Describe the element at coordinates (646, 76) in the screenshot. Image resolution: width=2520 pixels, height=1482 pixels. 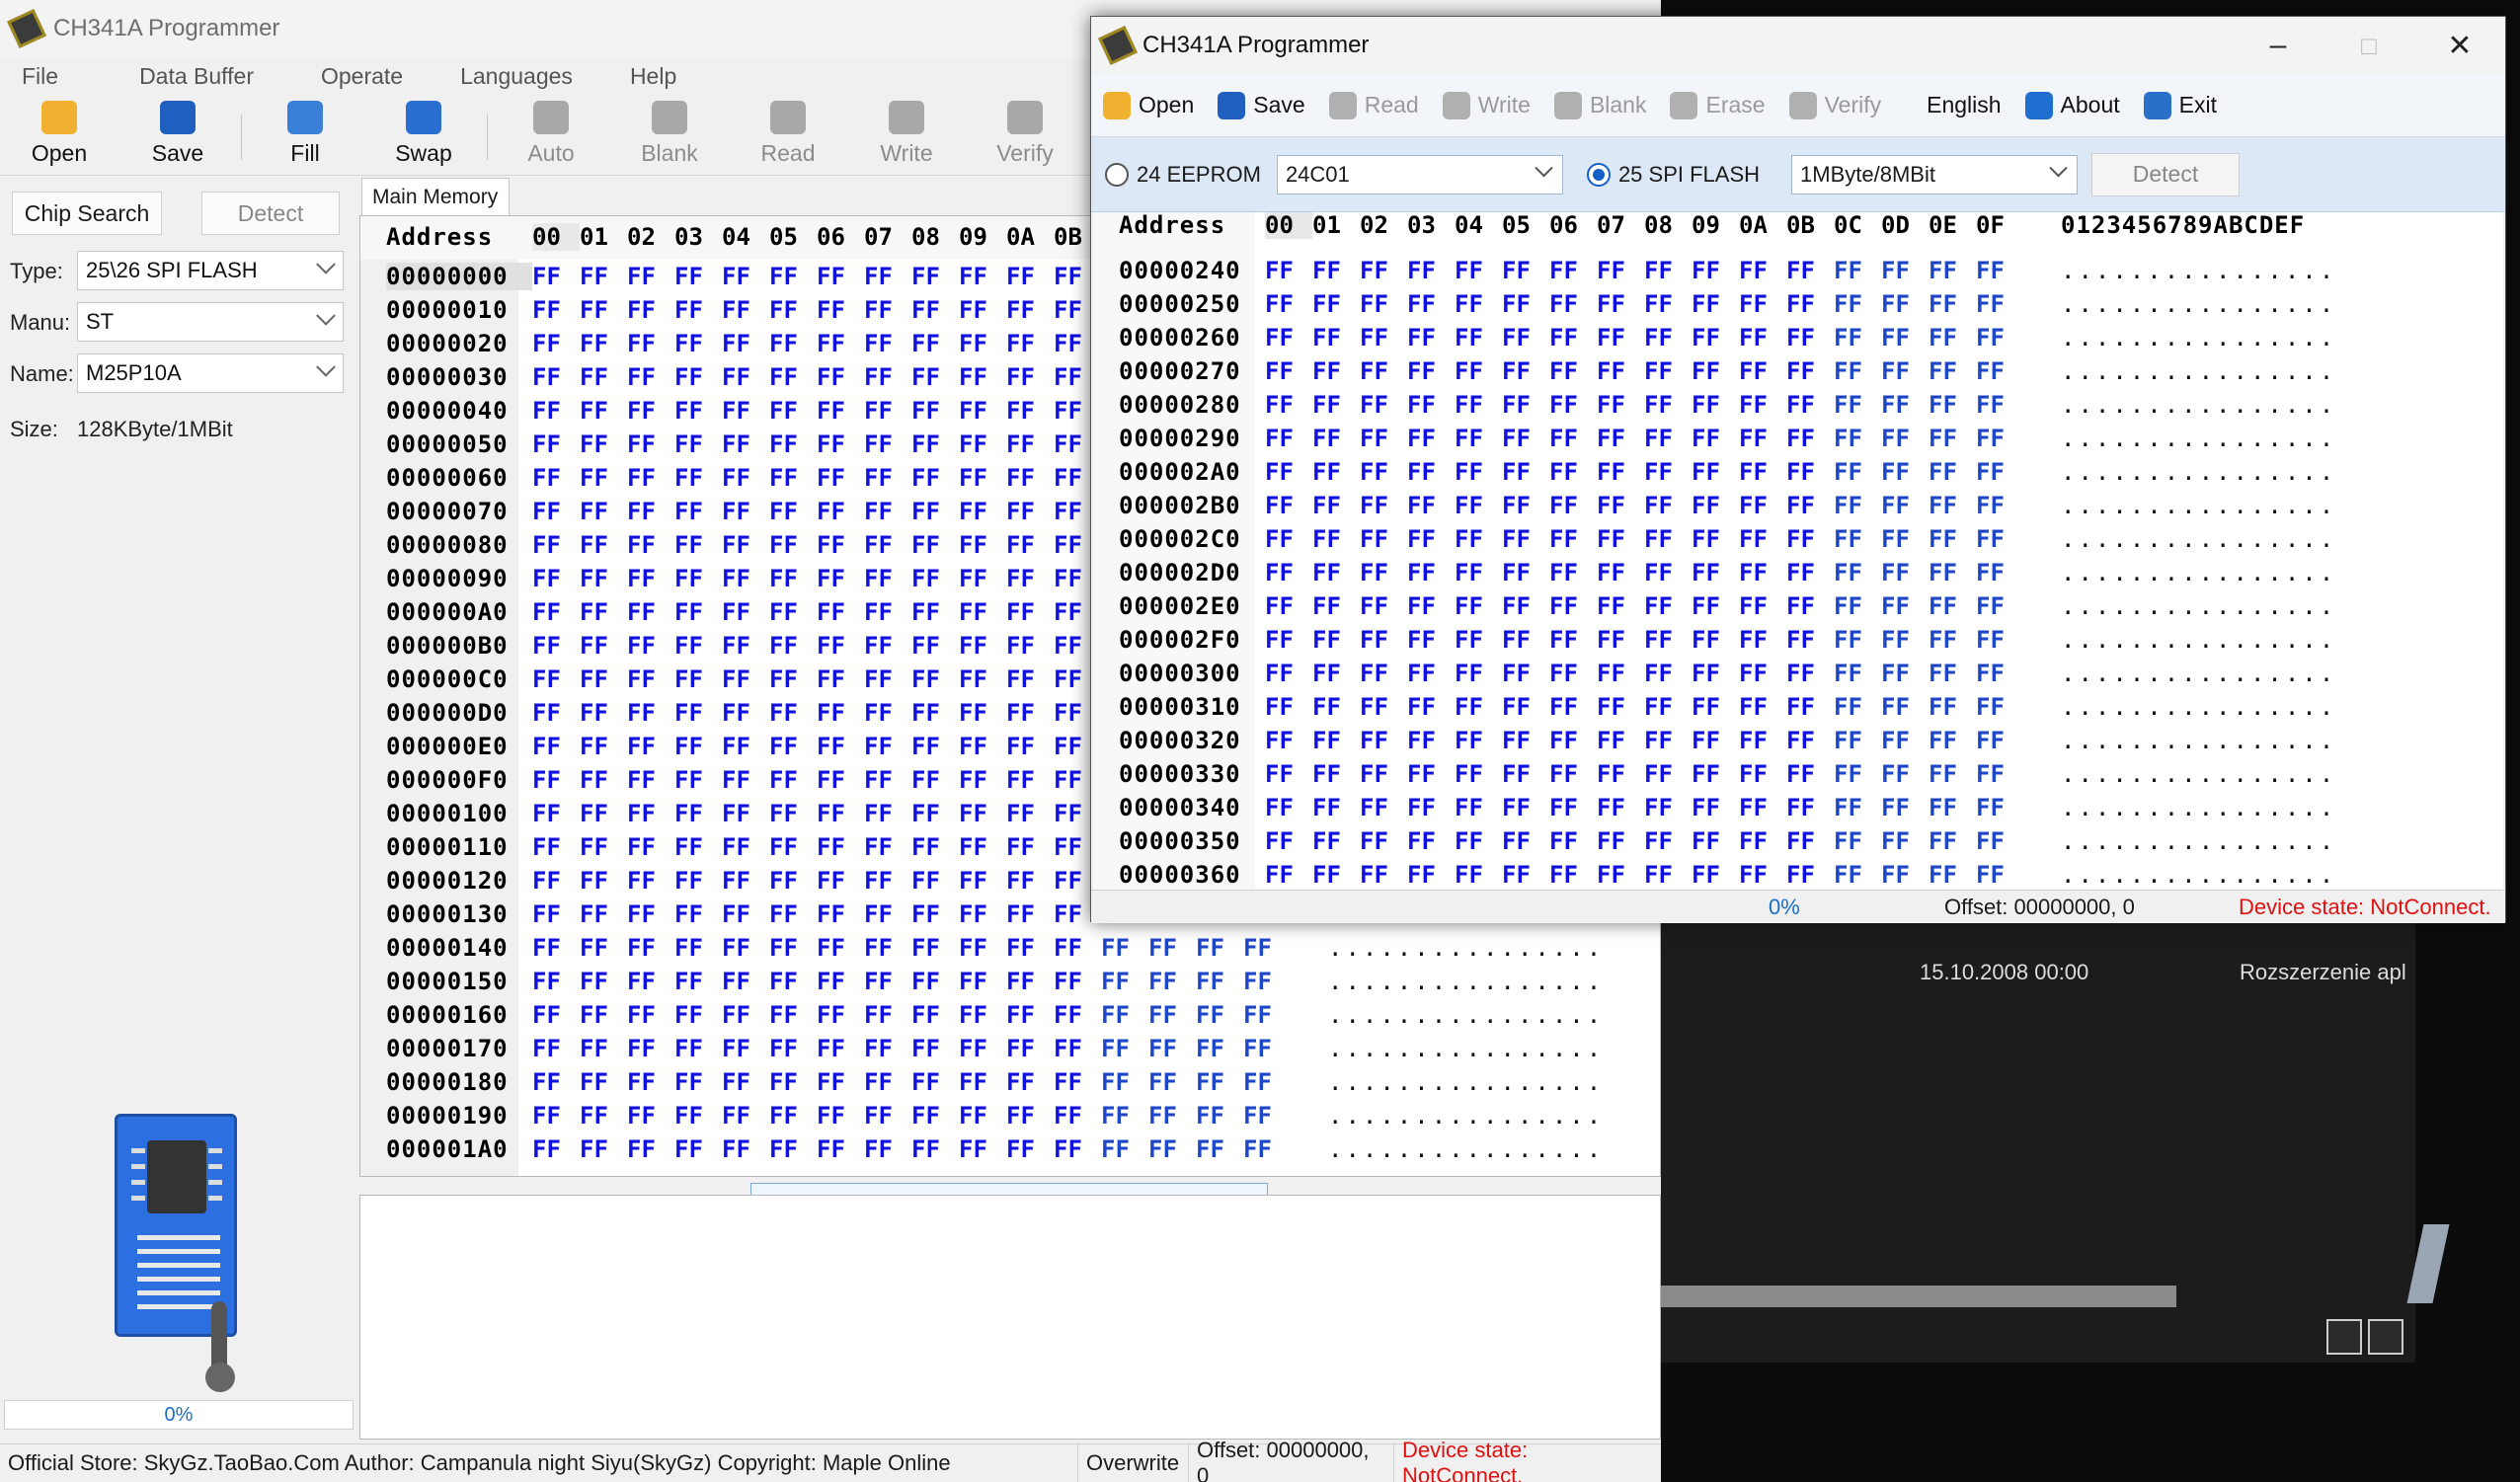
I see `menu-help: Help` at that location.